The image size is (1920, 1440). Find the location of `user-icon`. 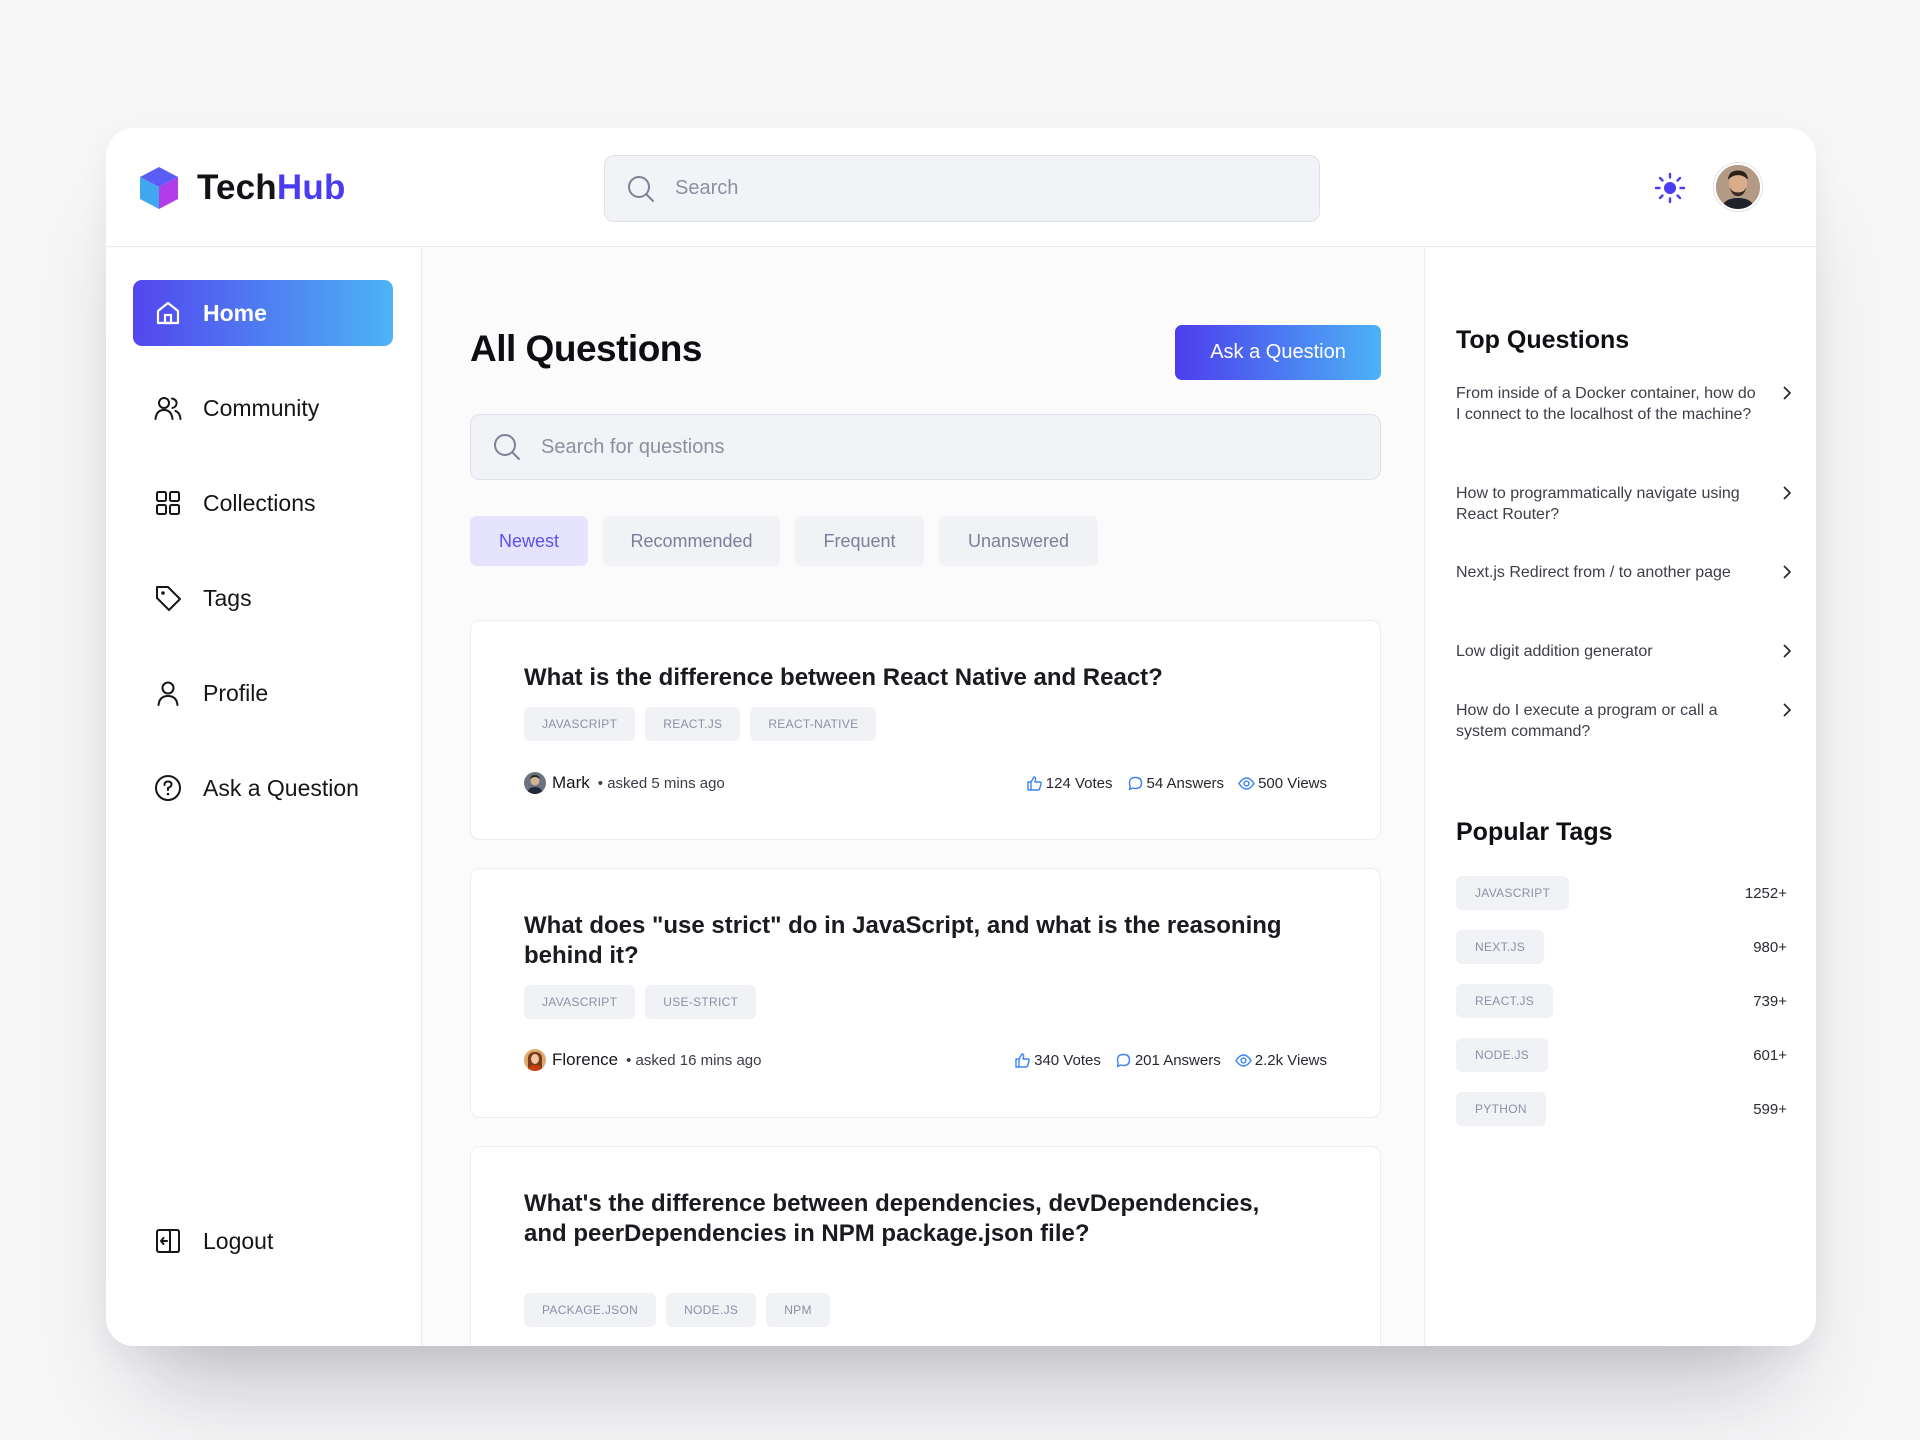

user-icon is located at coordinates (168, 693).